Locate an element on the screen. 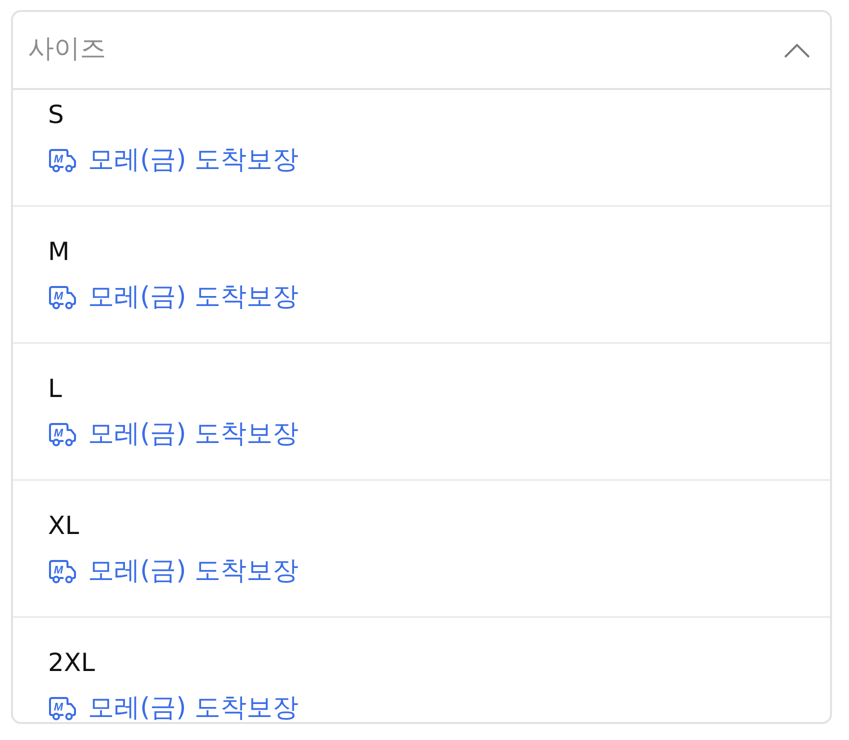  size-label: M is located at coordinates (59, 252).